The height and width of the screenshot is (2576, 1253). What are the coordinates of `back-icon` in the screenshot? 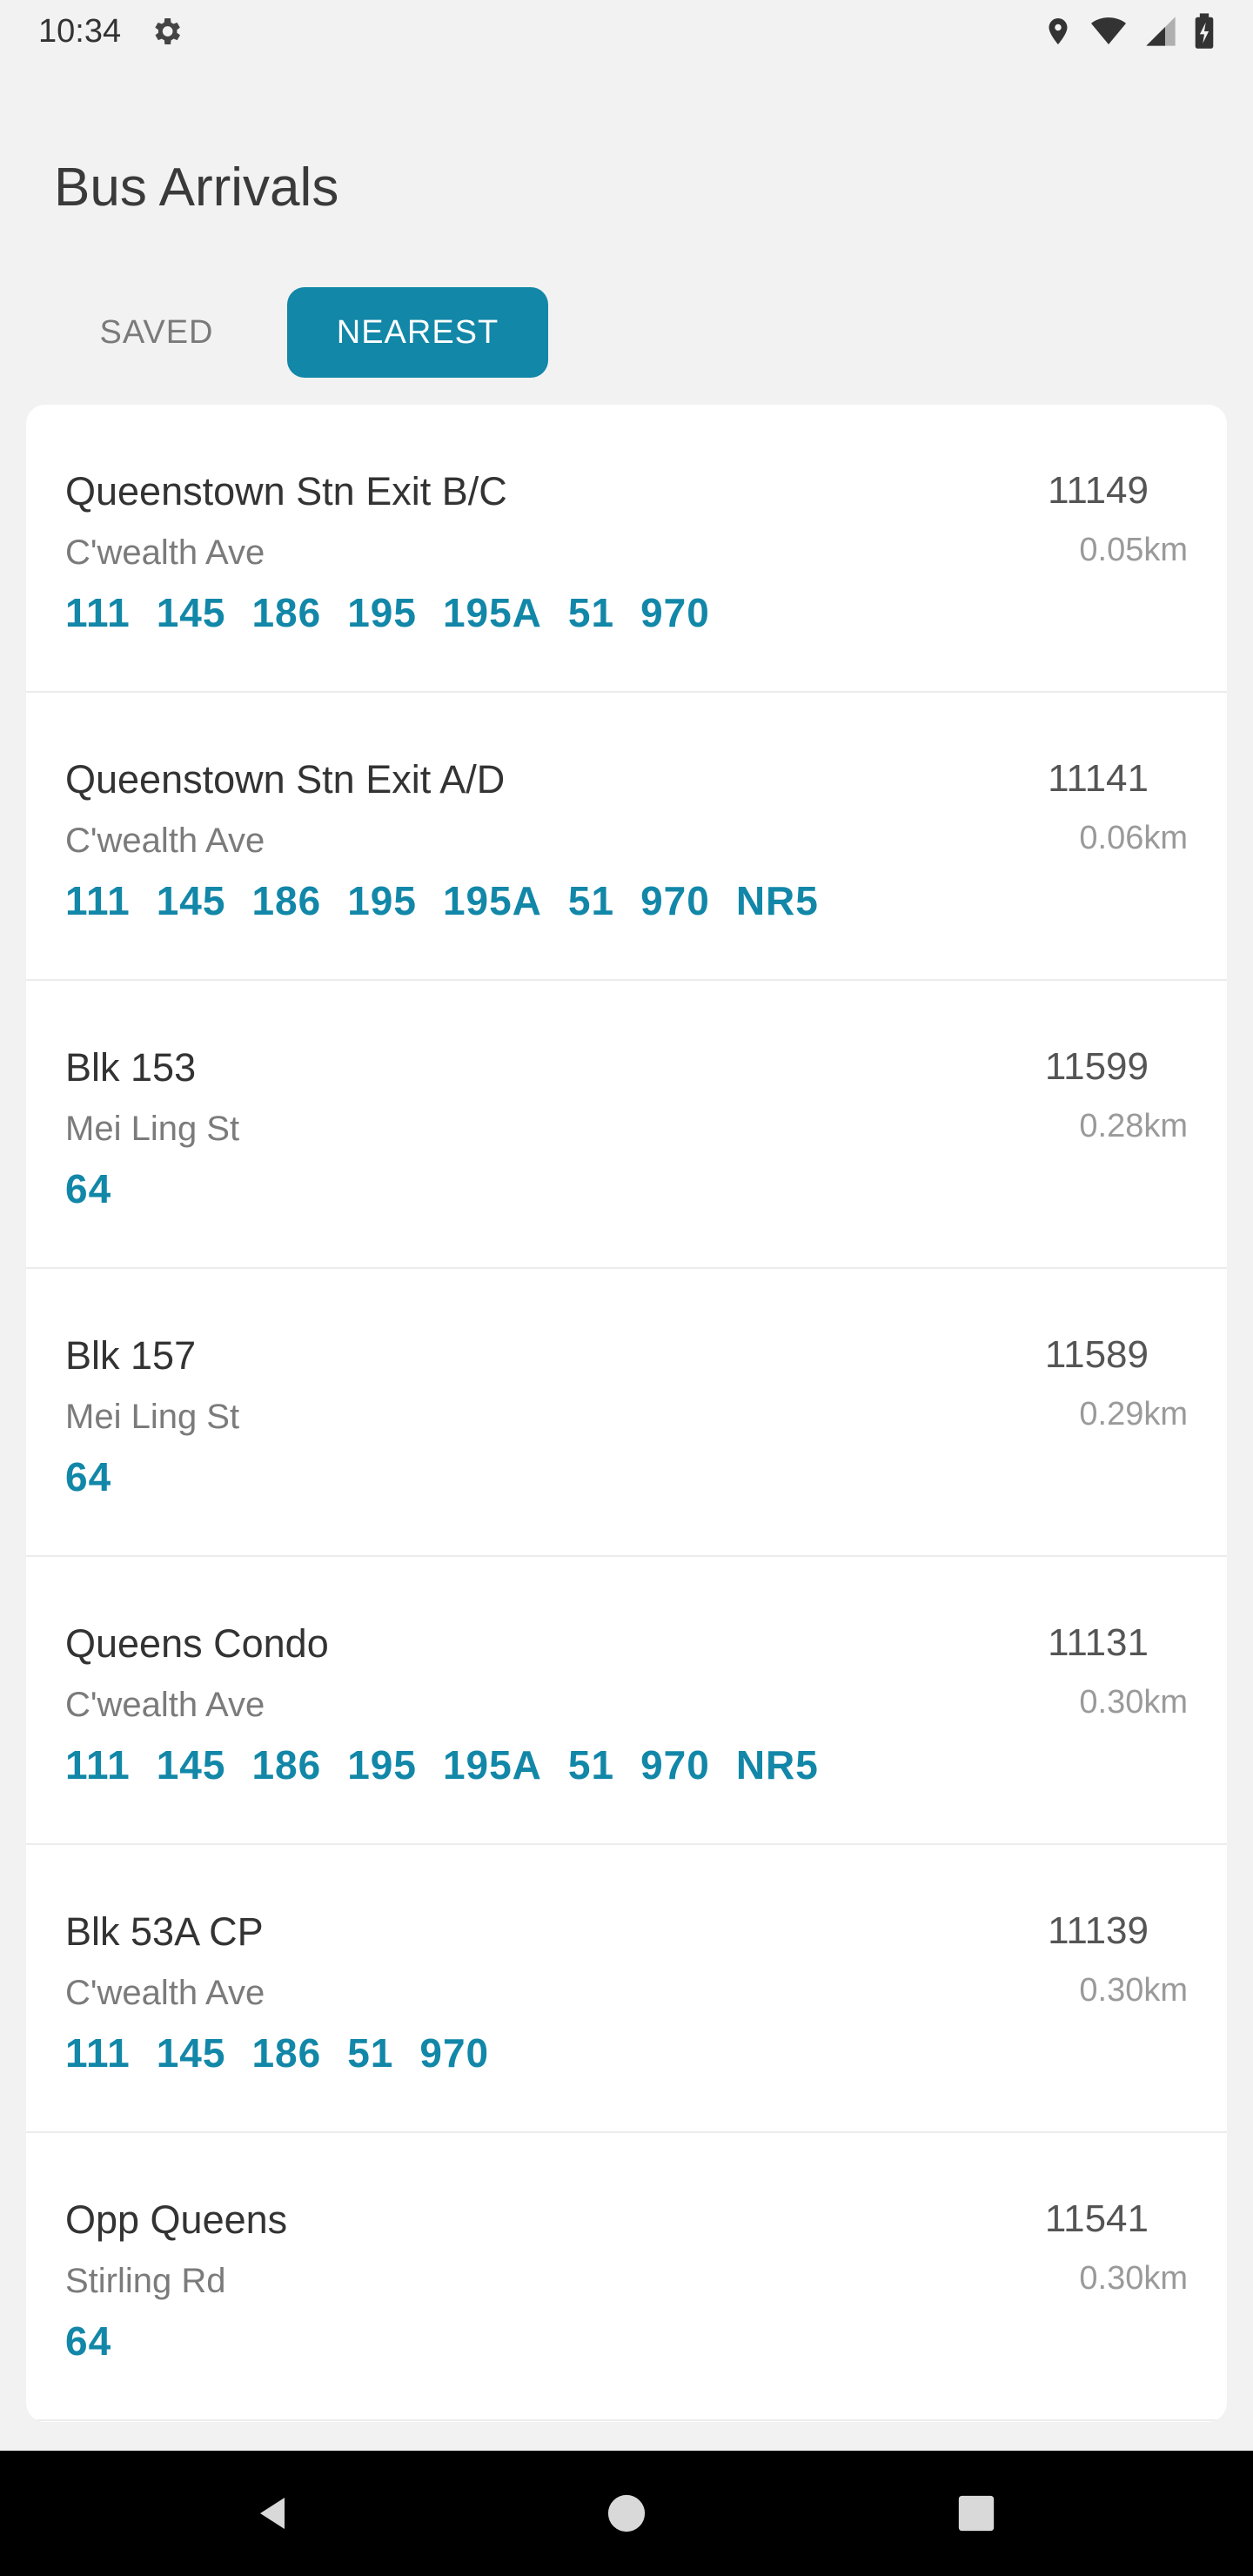 It's located at (274, 2513).